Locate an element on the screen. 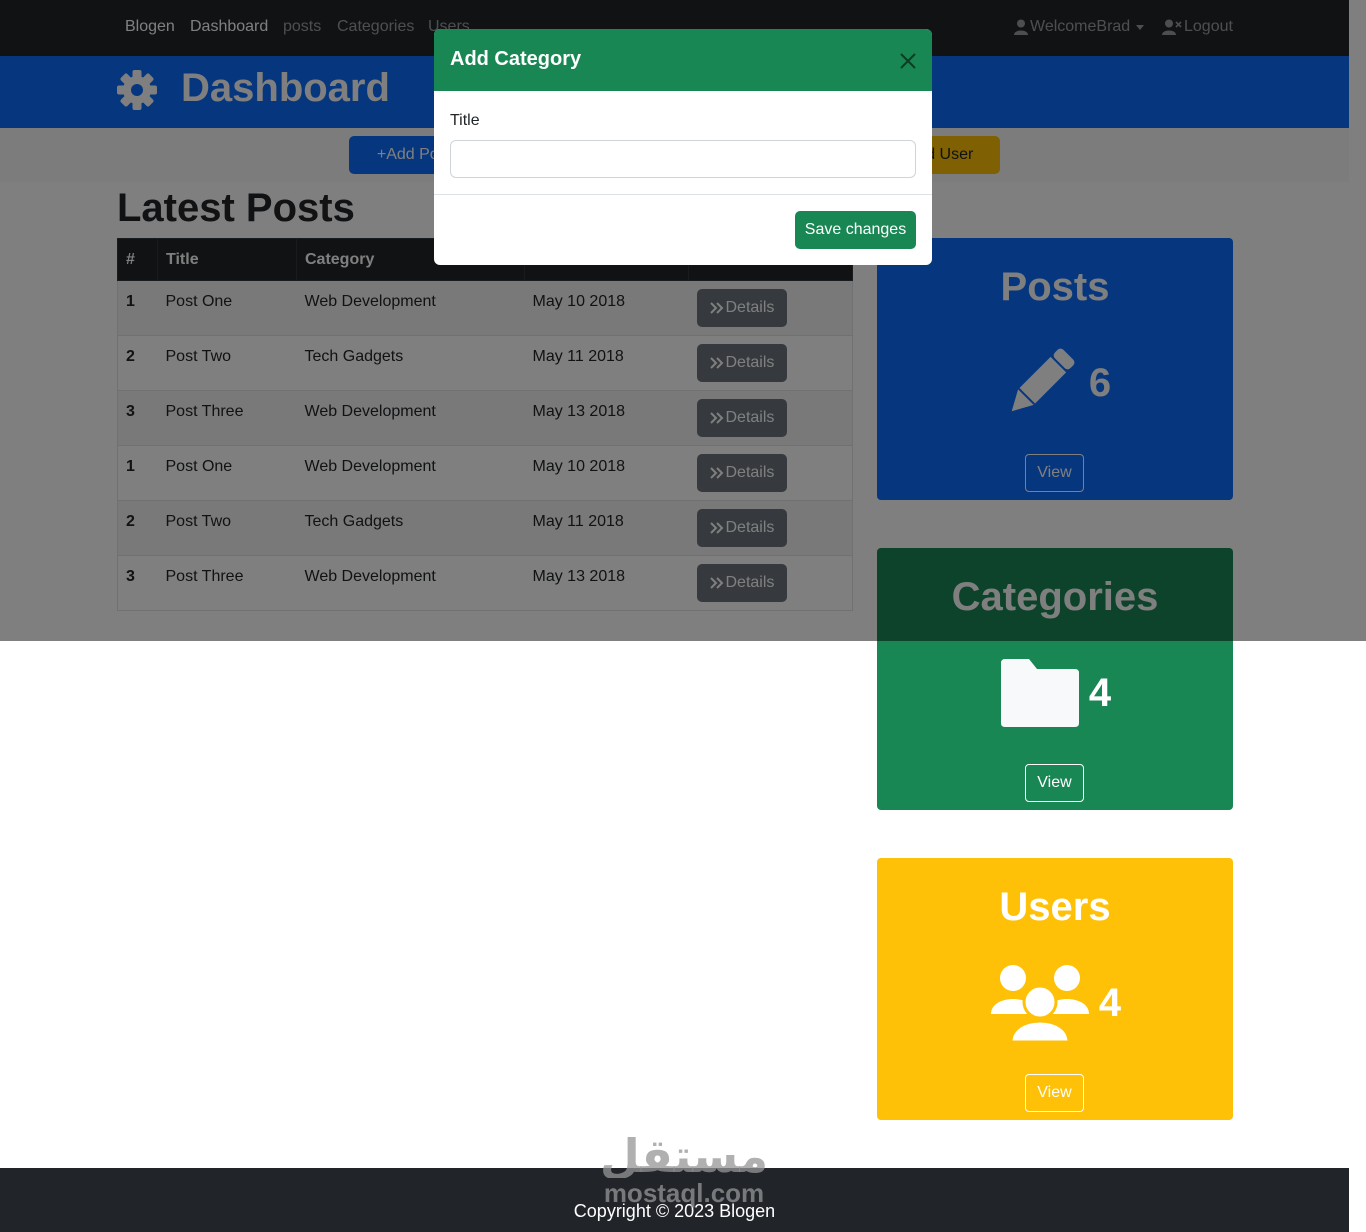 This screenshot has height=1232, width=1366. folder-icon is located at coordinates (1039, 693).